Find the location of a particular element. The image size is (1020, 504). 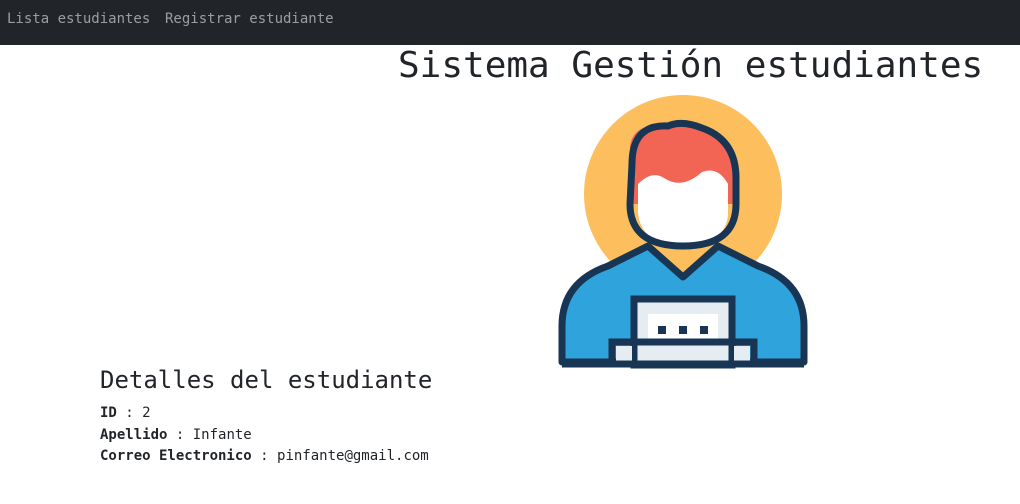

detail-row-correo: Correo Electronico : pinfante@gmail.com is located at coordinates (264, 456).